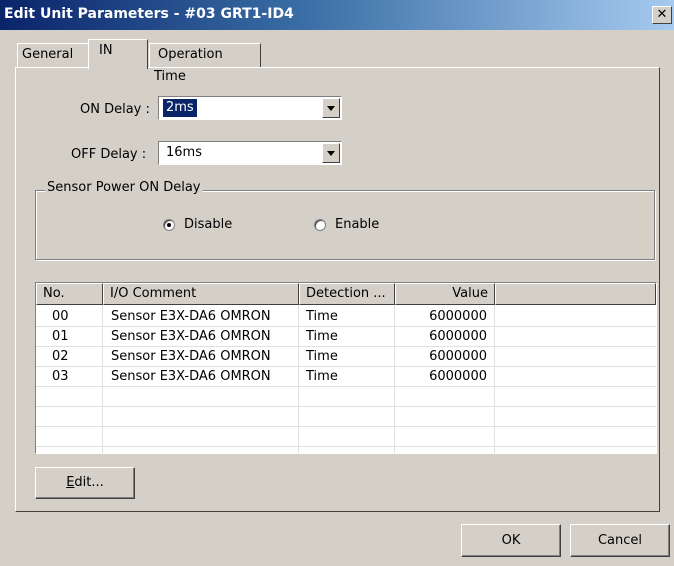 The image size is (674, 566). I want to click on on-delay-value: 2ms, so click(180, 108).